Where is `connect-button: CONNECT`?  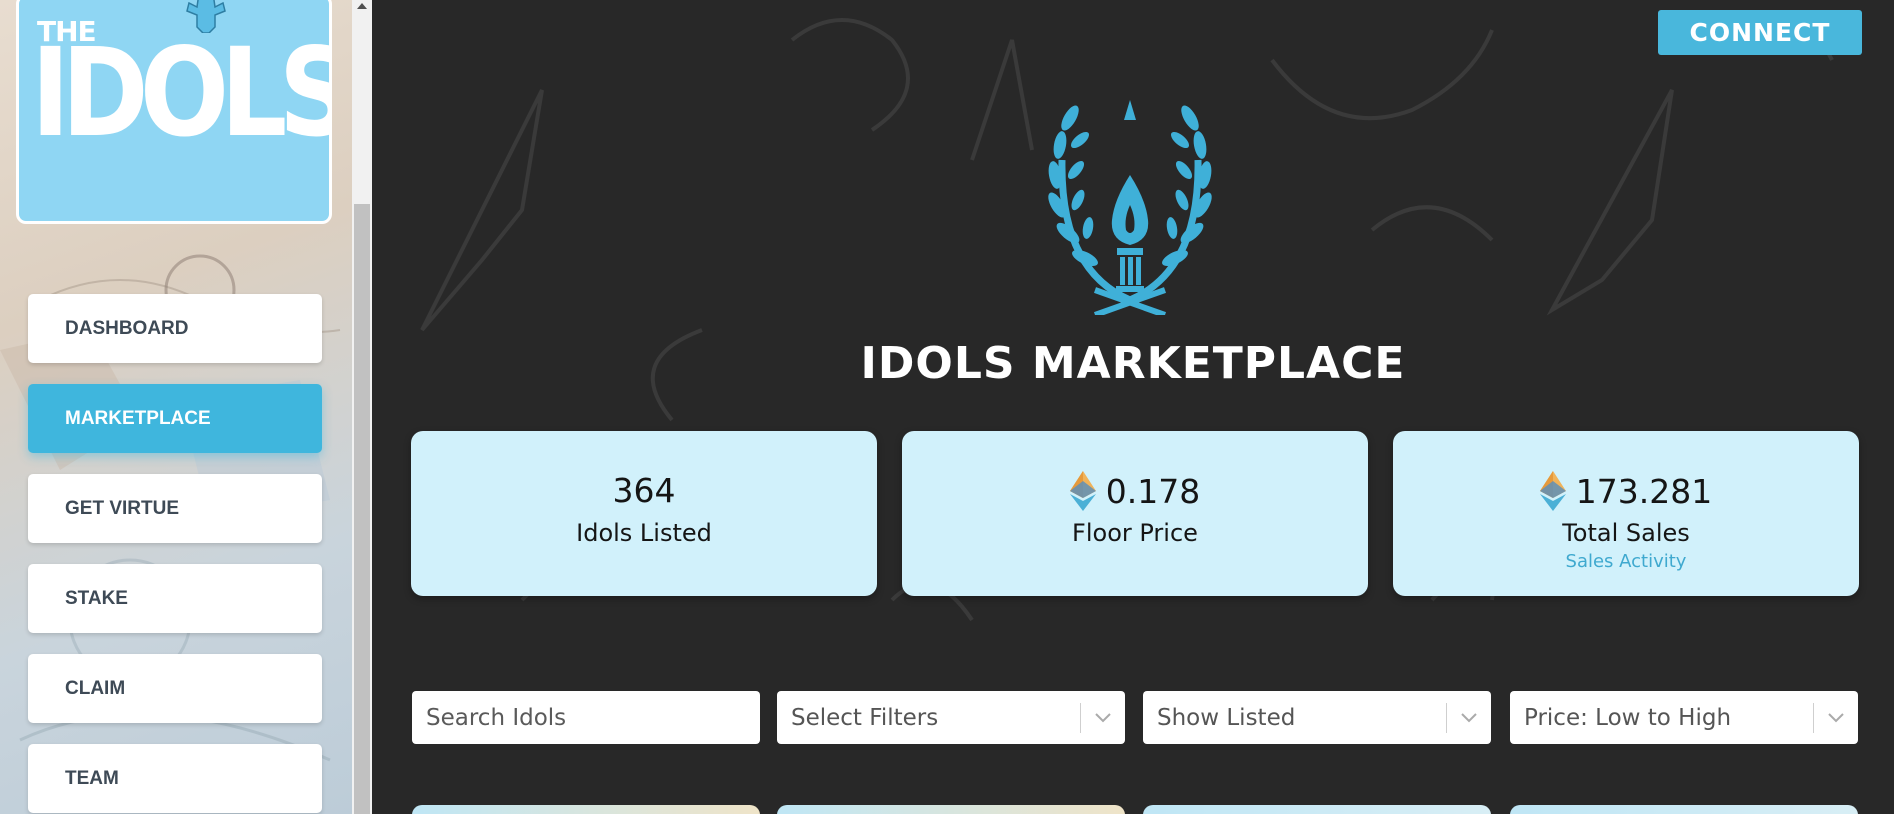 connect-button: CONNECT is located at coordinates (1760, 32).